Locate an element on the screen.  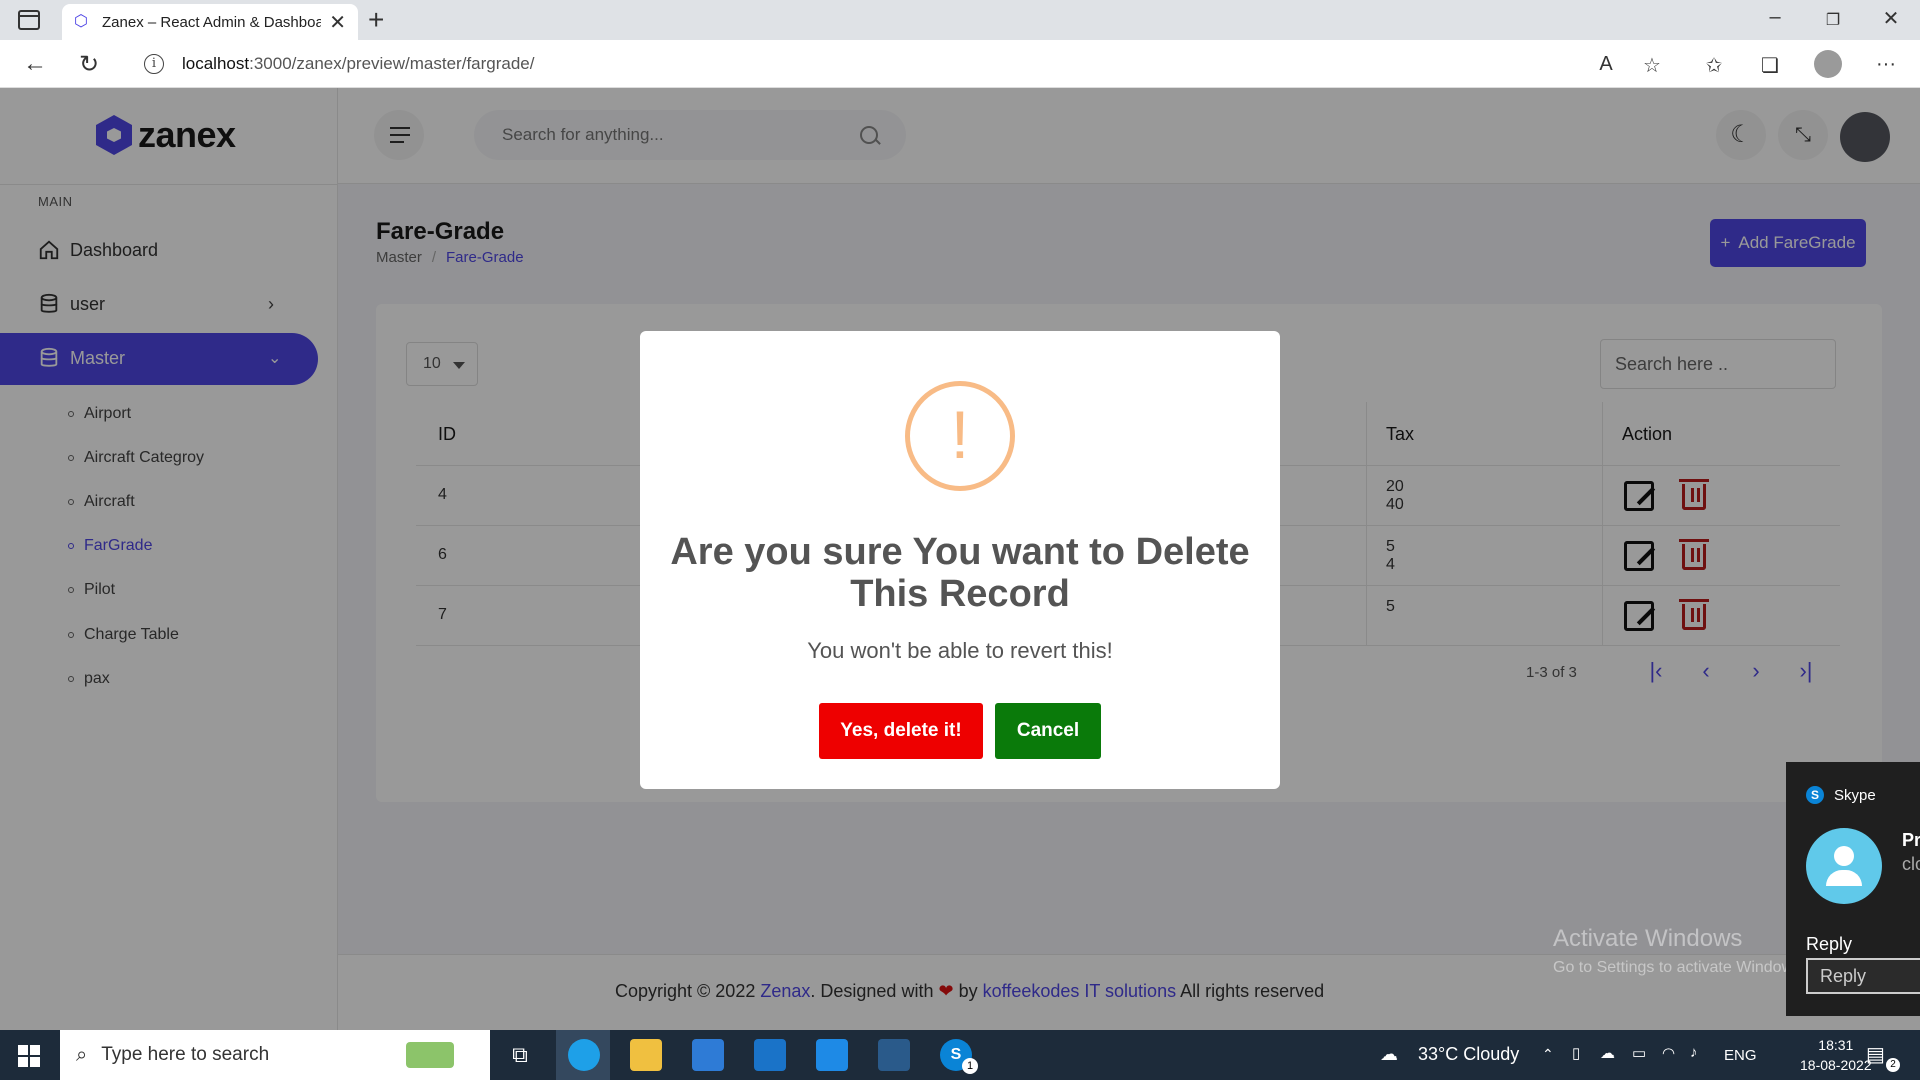
restore-button: ❐ is located at coordinates (1833, 20).